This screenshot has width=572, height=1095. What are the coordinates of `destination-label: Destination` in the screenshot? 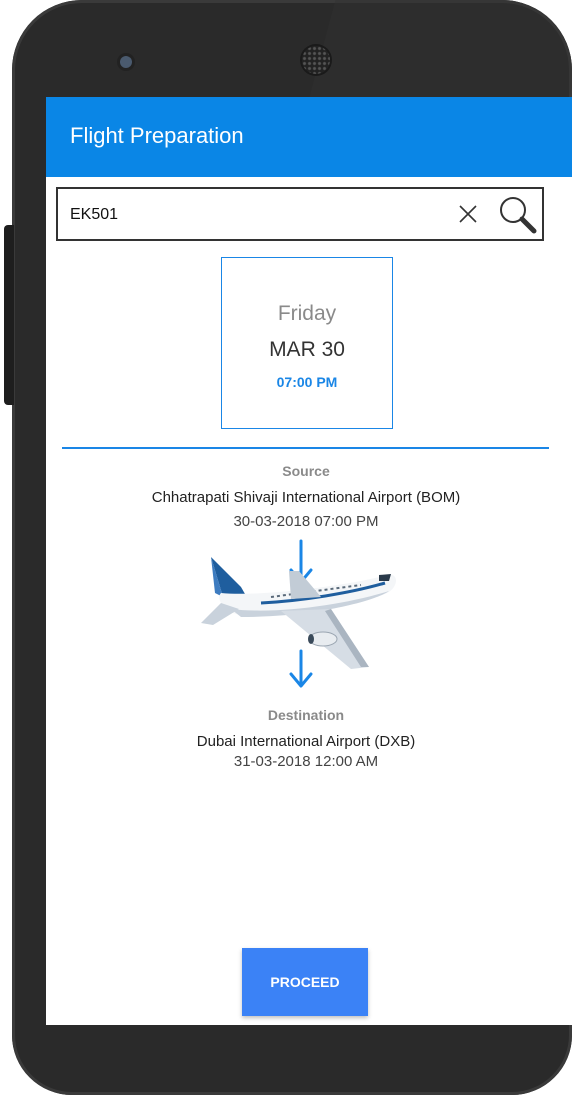 It's located at (306, 715).